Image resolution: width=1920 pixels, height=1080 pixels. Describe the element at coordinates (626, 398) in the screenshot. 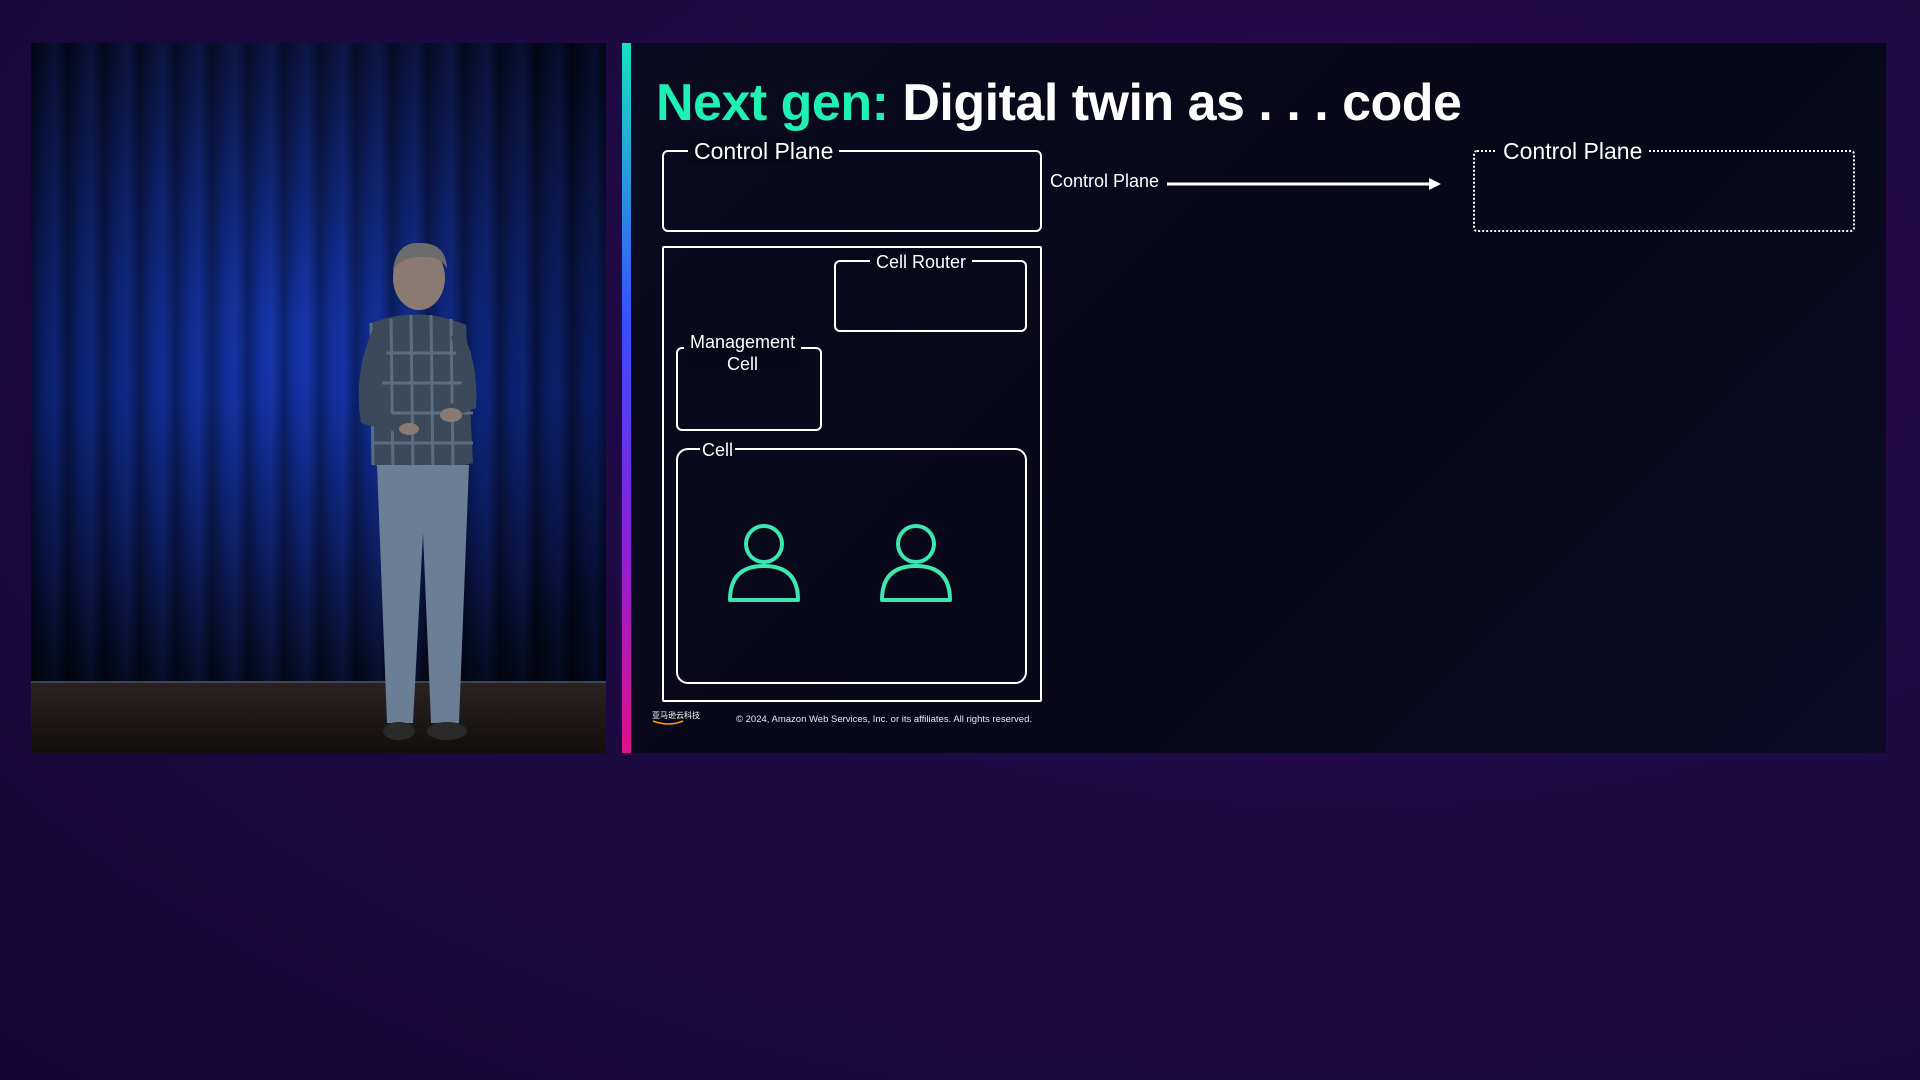

I see `slide-accent-bar` at that location.